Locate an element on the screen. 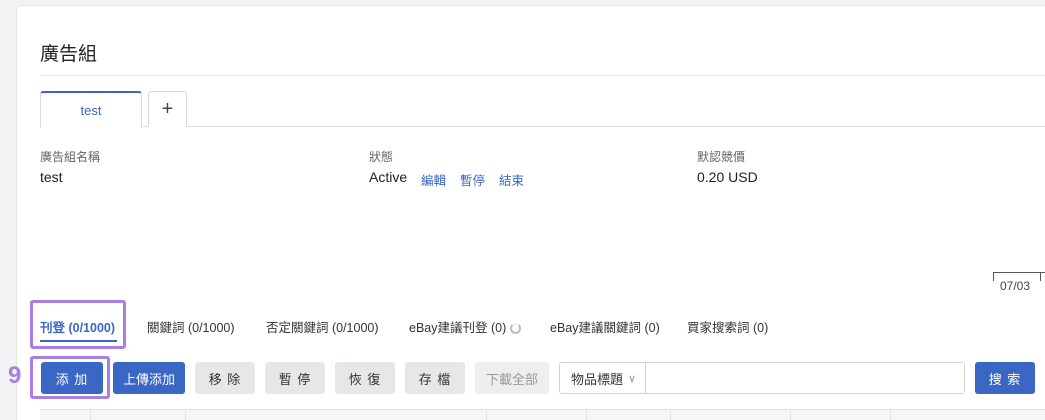 Image resolution: width=1045 pixels, height=420 pixels. download-all-button: 下載全部 is located at coordinates (512, 378).